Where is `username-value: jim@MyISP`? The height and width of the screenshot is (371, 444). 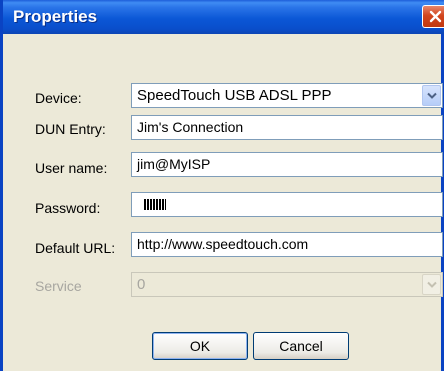 username-value: jim@MyISP is located at coordinates (174, 164).